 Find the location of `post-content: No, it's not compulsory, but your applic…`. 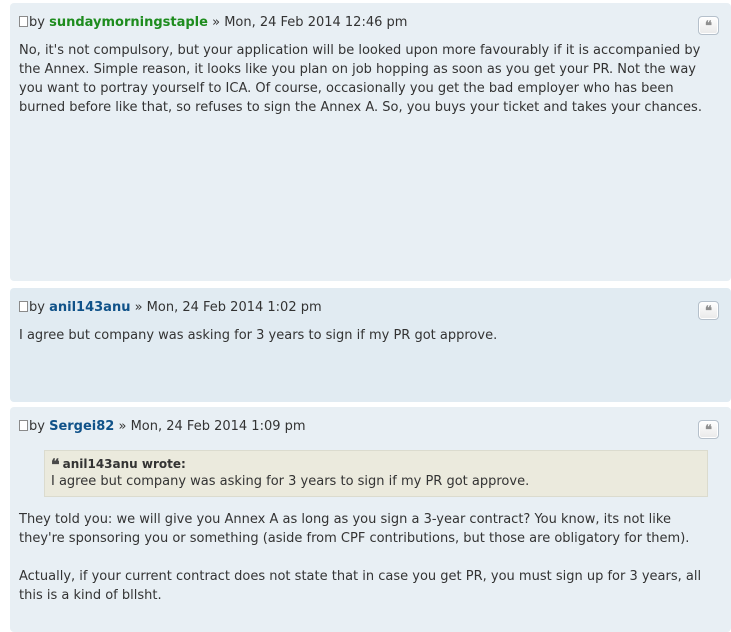

post-content: No, it's not compulsory, but your applic… is located at coordinates (370, 79).